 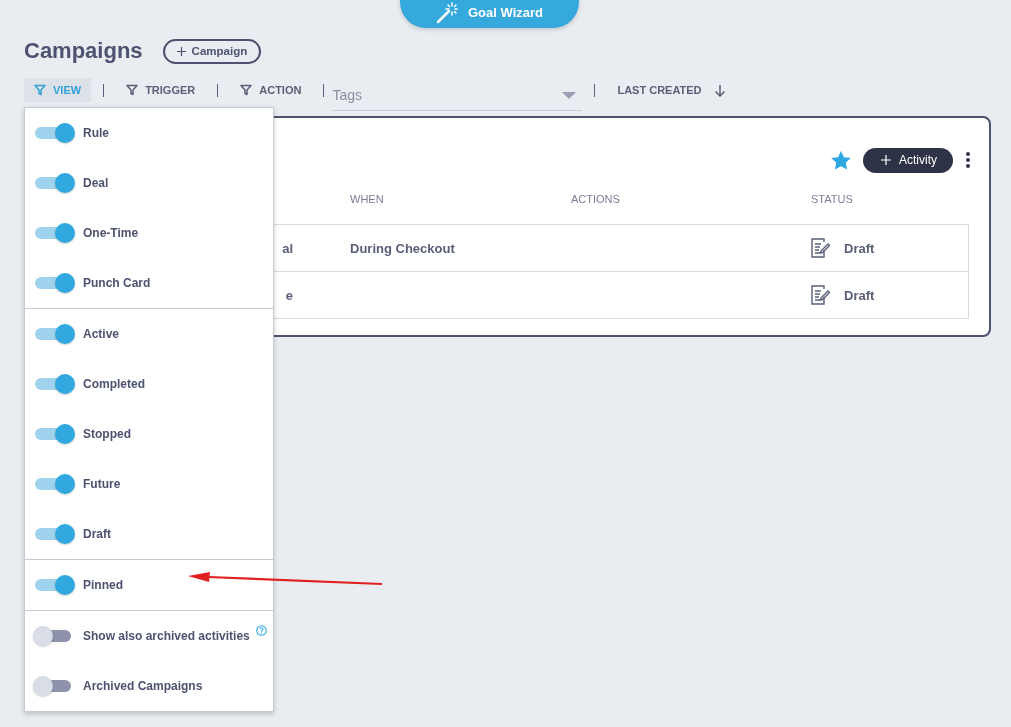 What do you see at coordinates (289, 295) in the screenshot?
I see `table-cell: e` at bounding box center [289, 295].